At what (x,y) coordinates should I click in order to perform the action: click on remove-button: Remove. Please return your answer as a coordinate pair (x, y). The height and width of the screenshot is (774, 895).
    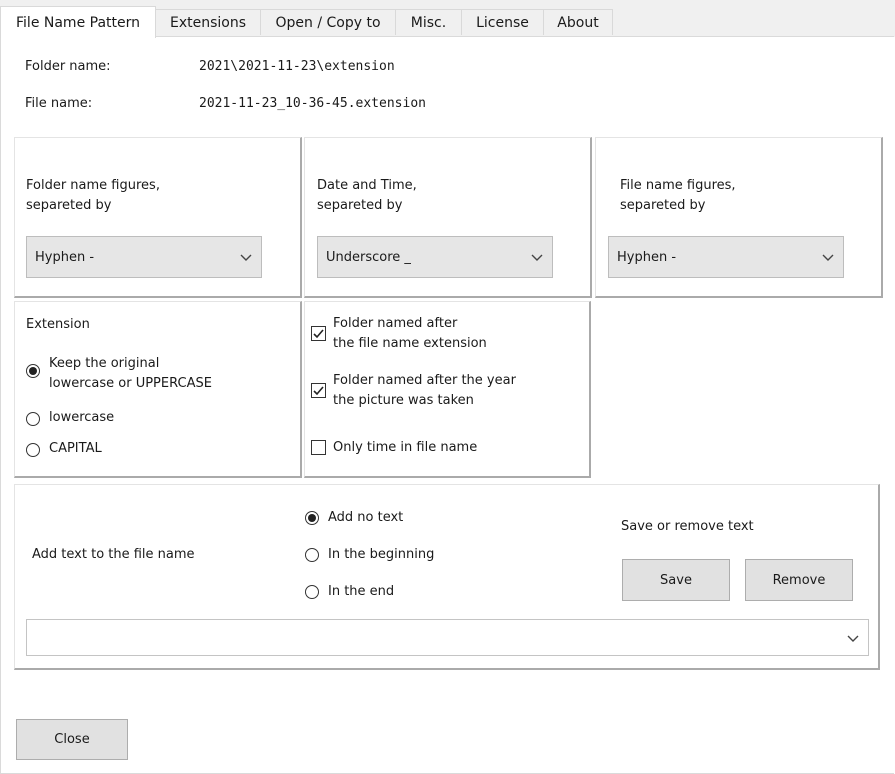
    Looking at the image, I should click on (799, 580).